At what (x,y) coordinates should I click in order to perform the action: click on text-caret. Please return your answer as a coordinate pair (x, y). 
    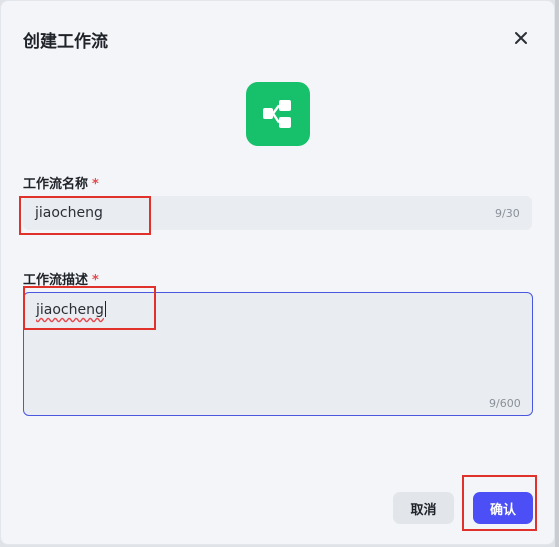
    Looking at the image, I should click on (105, 309).